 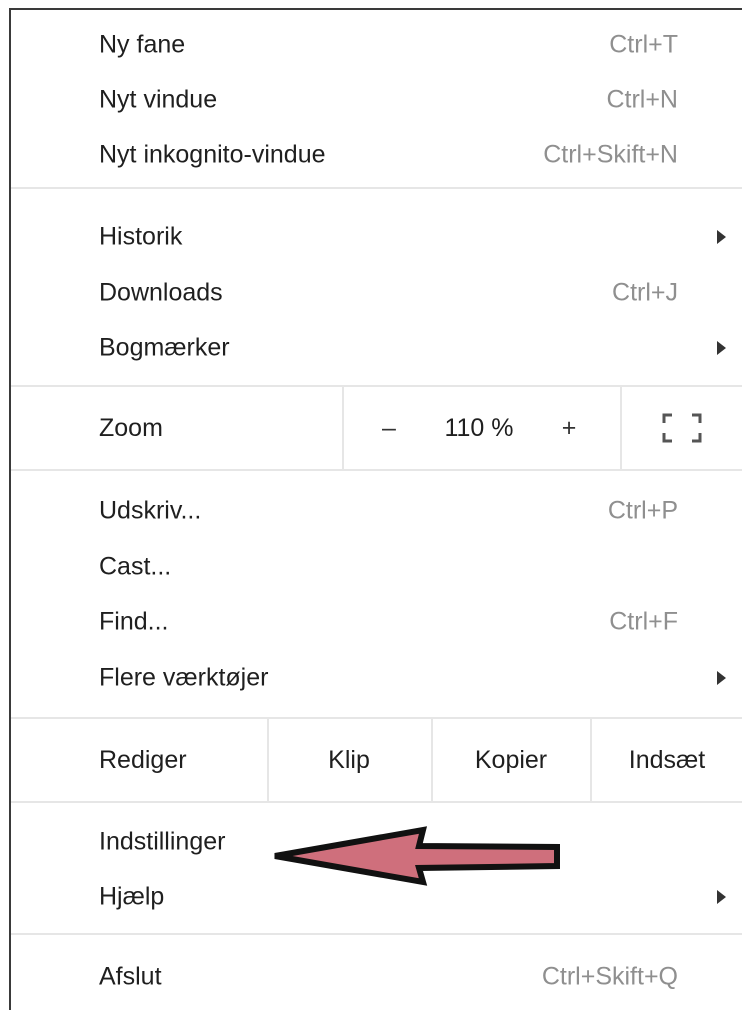 I want to click on menu-item-shortcut: Ctrl+T, so click(x=643, y=44).